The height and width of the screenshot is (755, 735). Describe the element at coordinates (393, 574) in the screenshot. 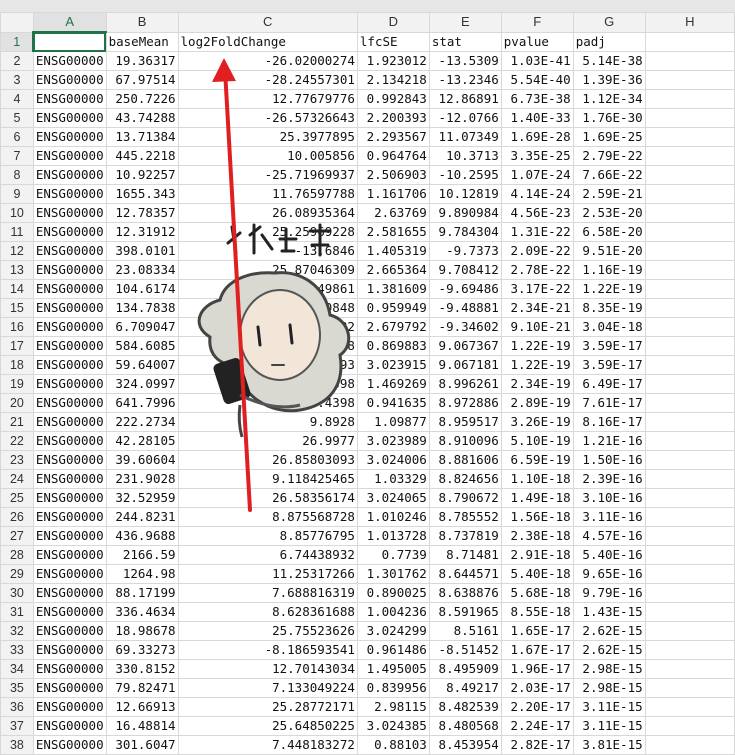

I see `cell-d: 1.301762` at that location.